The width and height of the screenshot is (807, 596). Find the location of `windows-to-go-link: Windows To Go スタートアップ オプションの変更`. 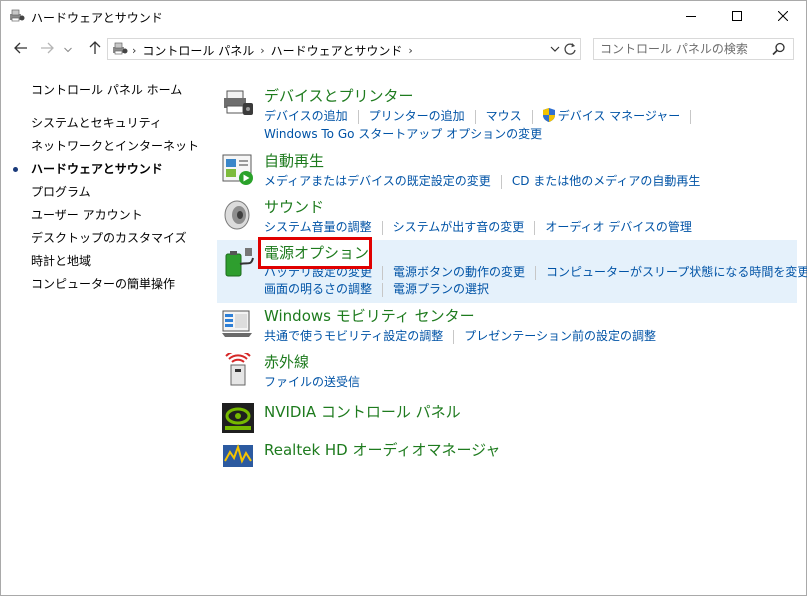

windows-to-go-link: Windows To Go スタートアップ オプションの変更 is located at coordinates (403, 134).